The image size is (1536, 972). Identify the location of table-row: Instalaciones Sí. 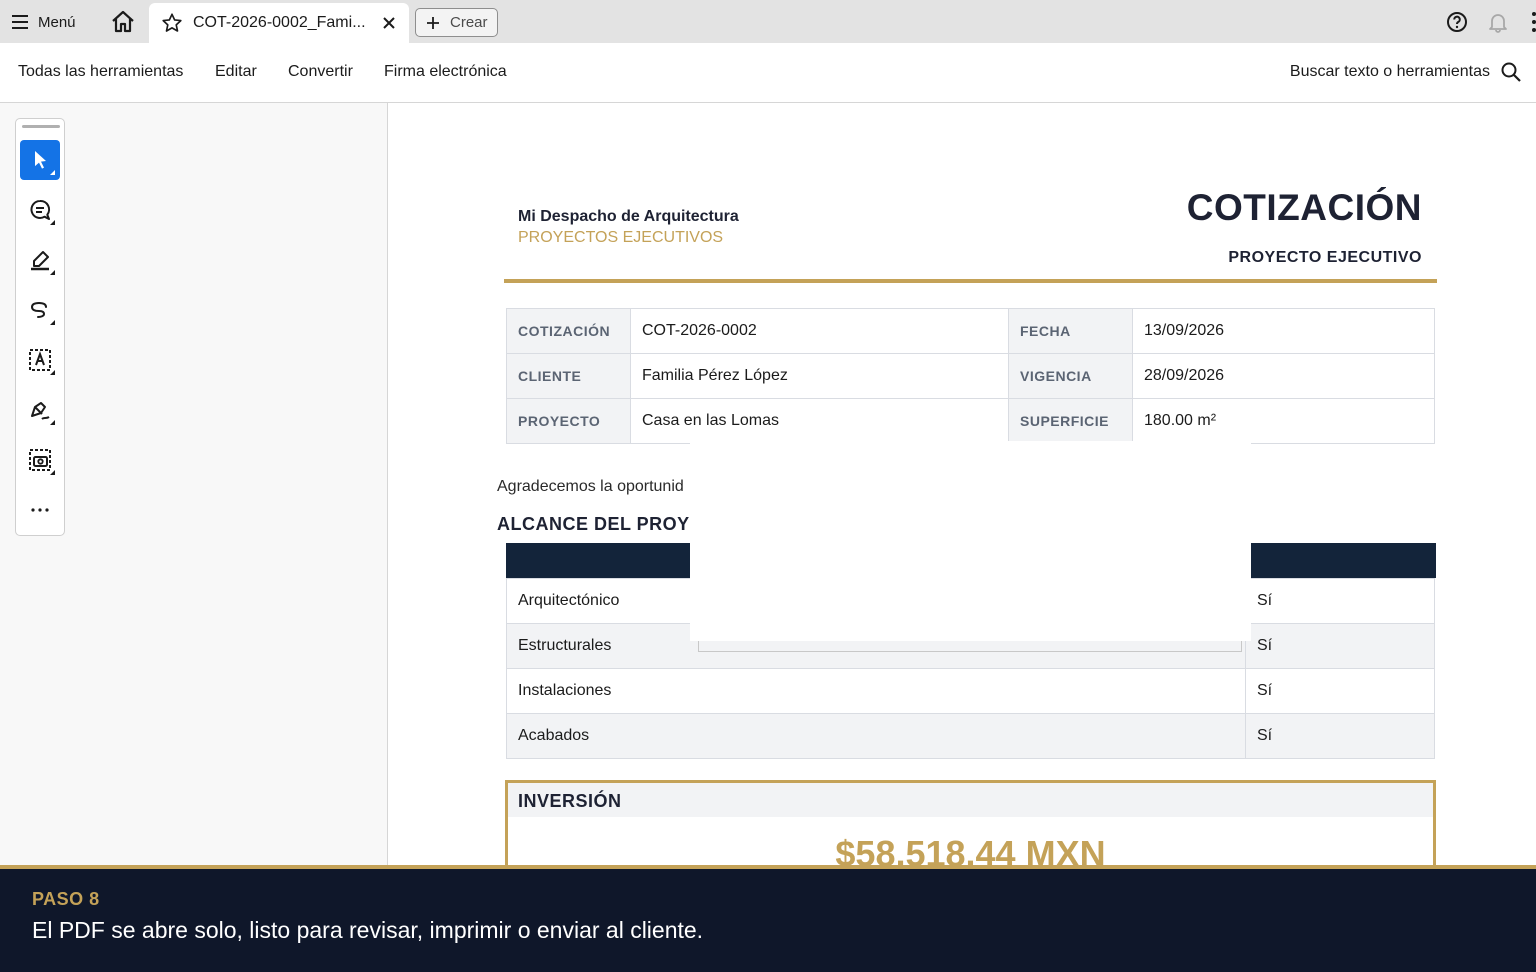
(970, 691).